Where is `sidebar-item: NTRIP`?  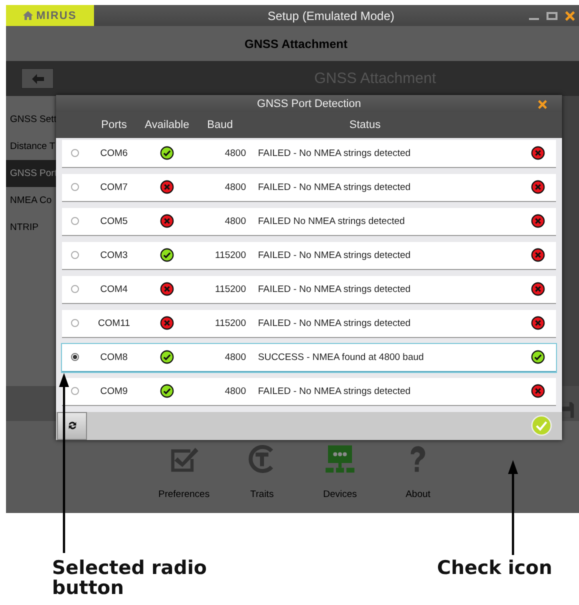 sidebar-item: NTRIP is located at coordinates (31, 227).